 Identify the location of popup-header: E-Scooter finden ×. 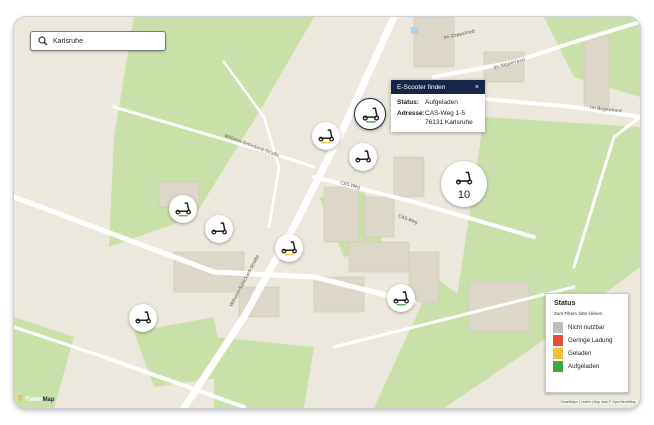
(438, 87).